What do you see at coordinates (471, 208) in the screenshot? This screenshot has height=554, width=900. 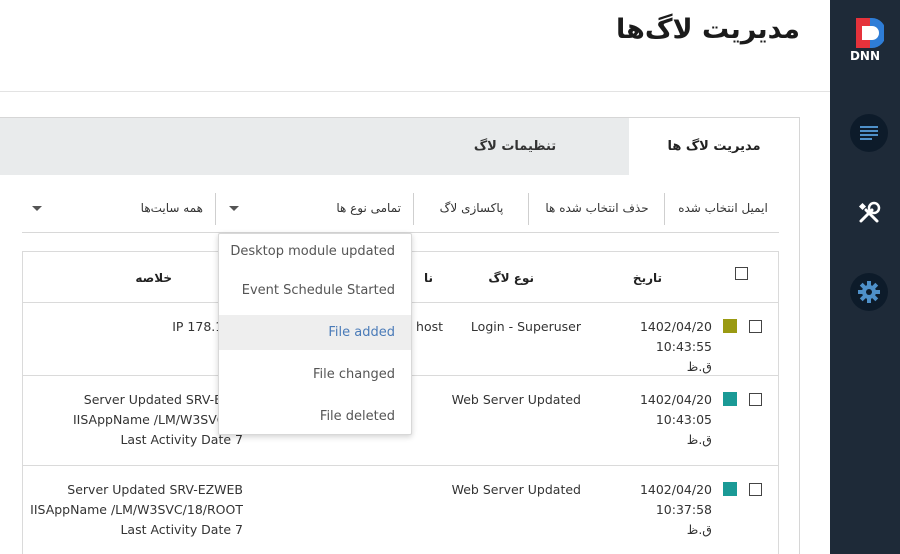 I see `clear-log-button: پاکسازی لاگ` at bounding box center [471, 208].